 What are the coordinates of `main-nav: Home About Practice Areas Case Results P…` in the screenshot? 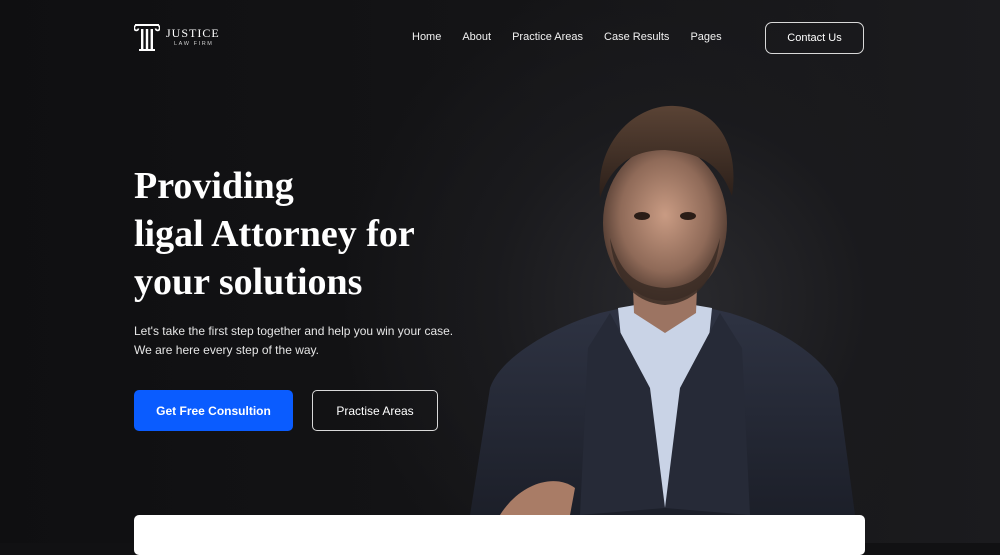 It's located at (577, 37).